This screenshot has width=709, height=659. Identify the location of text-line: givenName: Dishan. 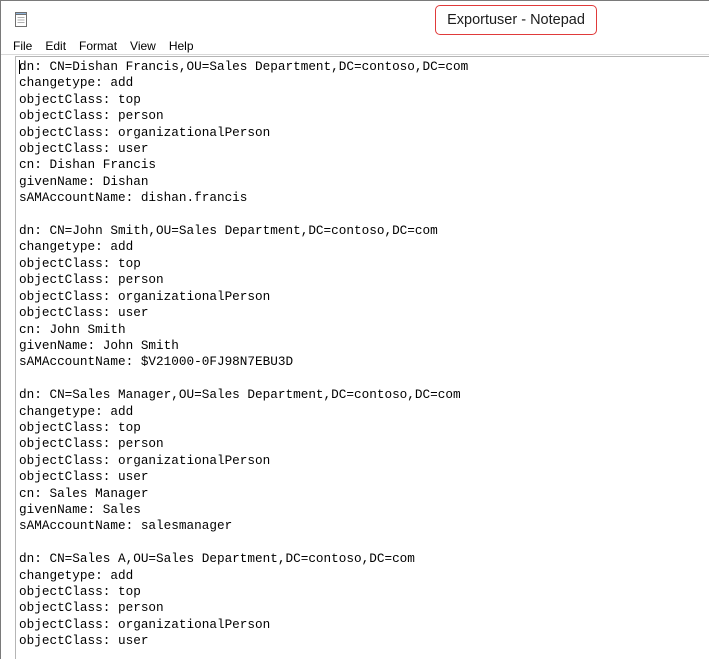
(84, 181).